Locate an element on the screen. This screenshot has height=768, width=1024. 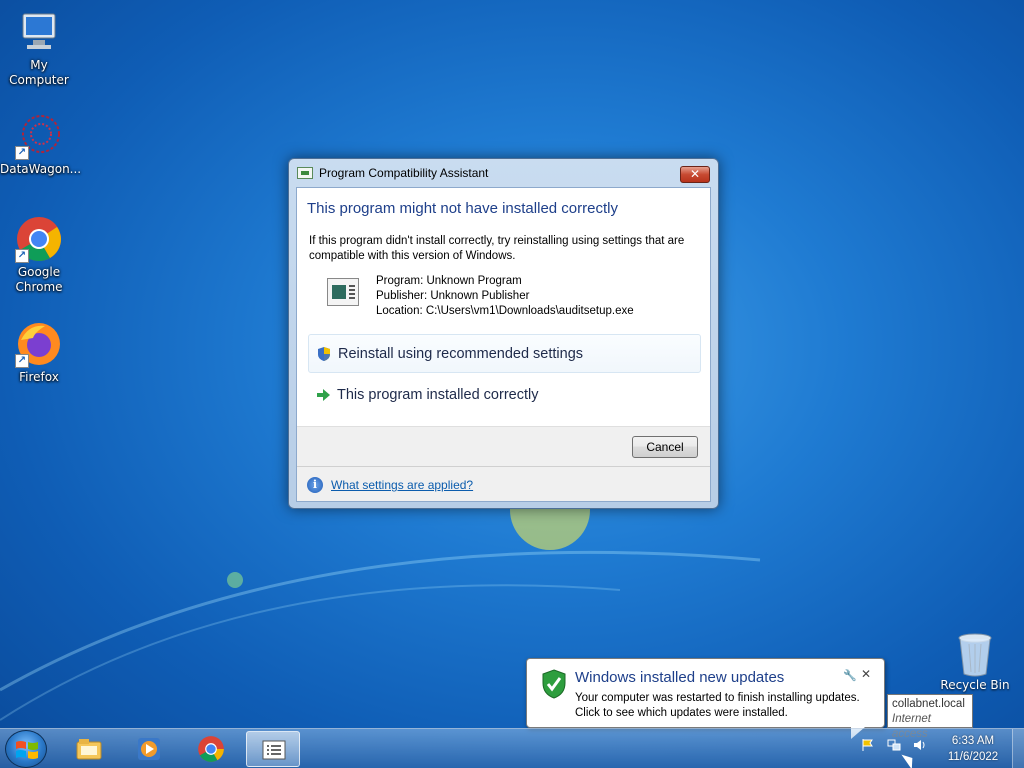
taskbar-chrome-button is located at coordinates (211, 749).